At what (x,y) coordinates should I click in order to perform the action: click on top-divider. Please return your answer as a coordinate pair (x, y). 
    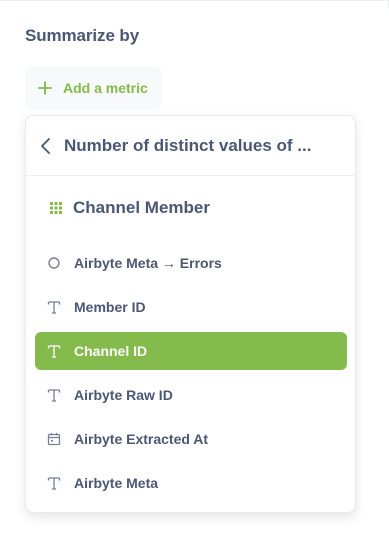
    Looking at the image, I should click on (194, 0).